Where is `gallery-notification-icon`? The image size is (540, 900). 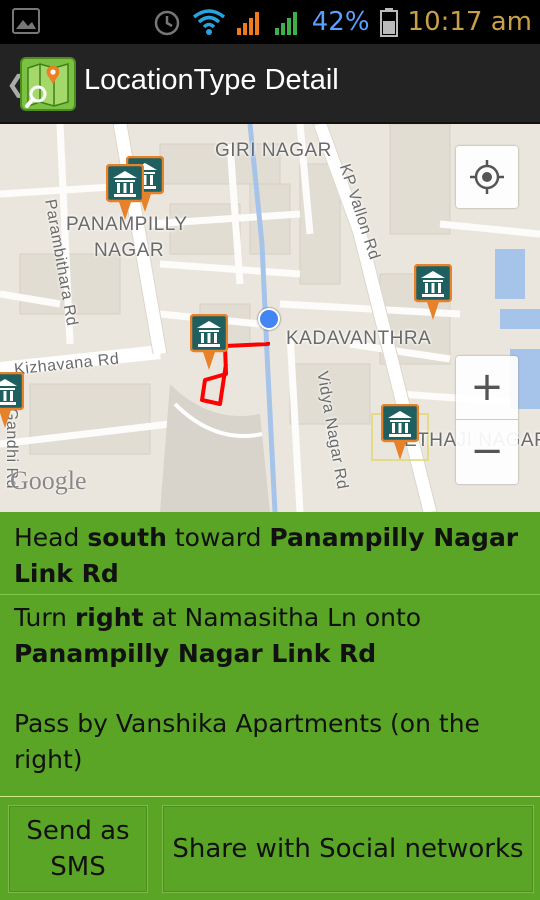 gallery-notification-icon is located at coordinates (26, 21).